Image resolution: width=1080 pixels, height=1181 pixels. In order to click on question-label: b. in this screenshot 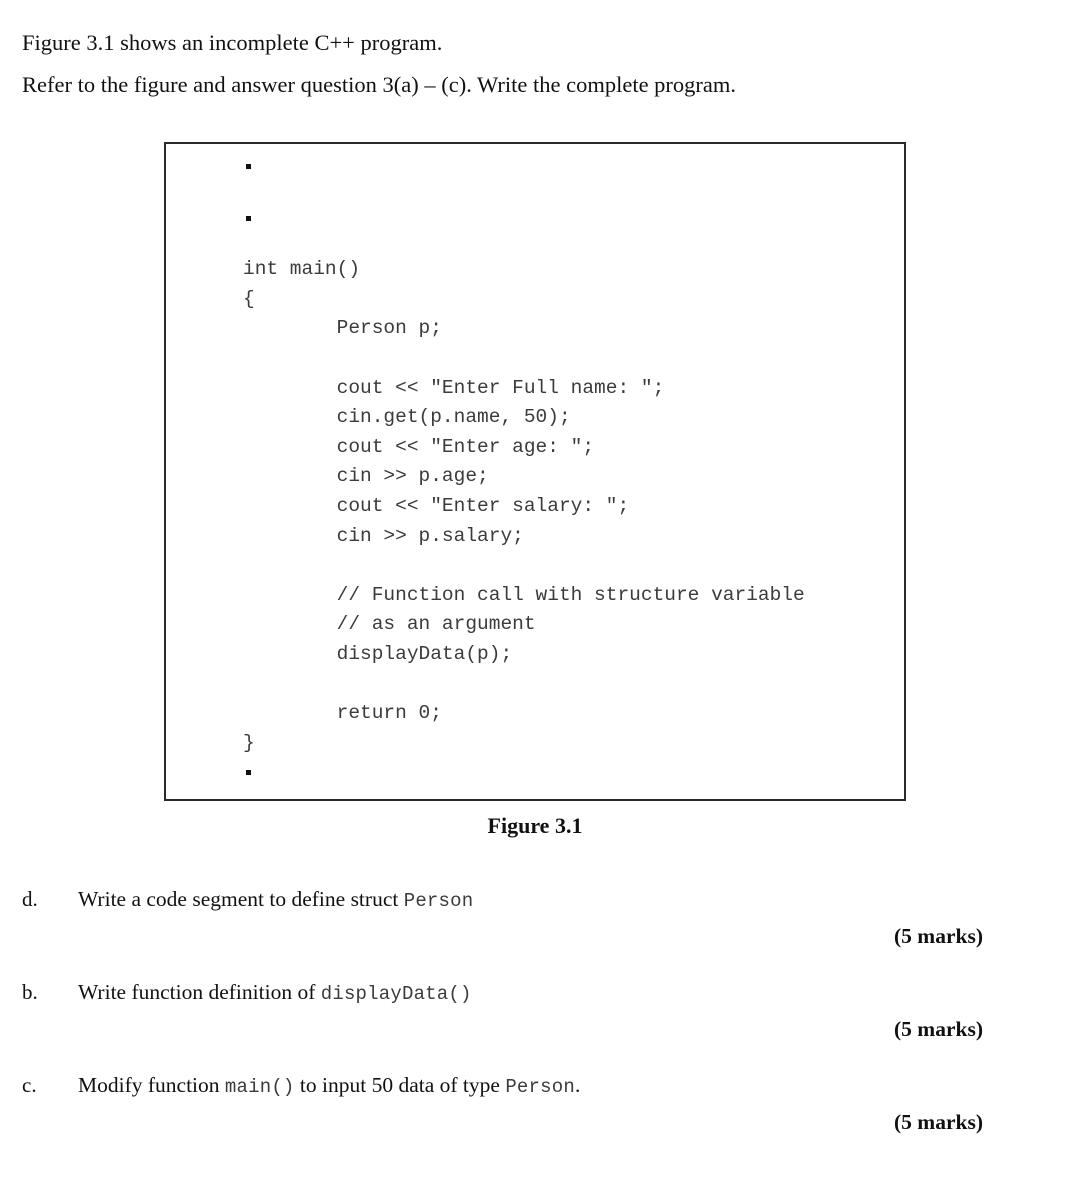, I will do `click(30, 992)`.